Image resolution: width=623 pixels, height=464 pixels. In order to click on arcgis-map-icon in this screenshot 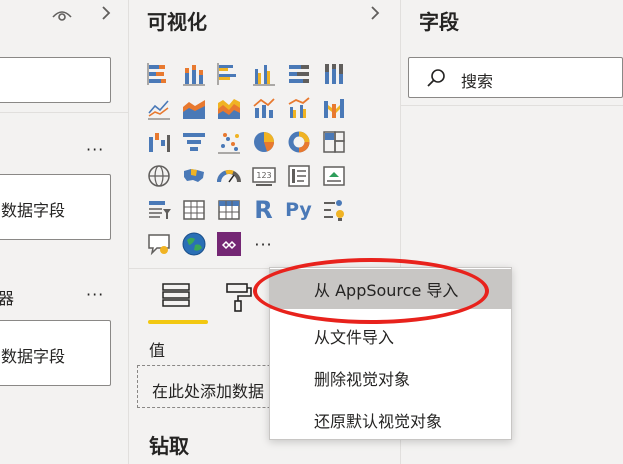, I will do `click(193, 244)`.